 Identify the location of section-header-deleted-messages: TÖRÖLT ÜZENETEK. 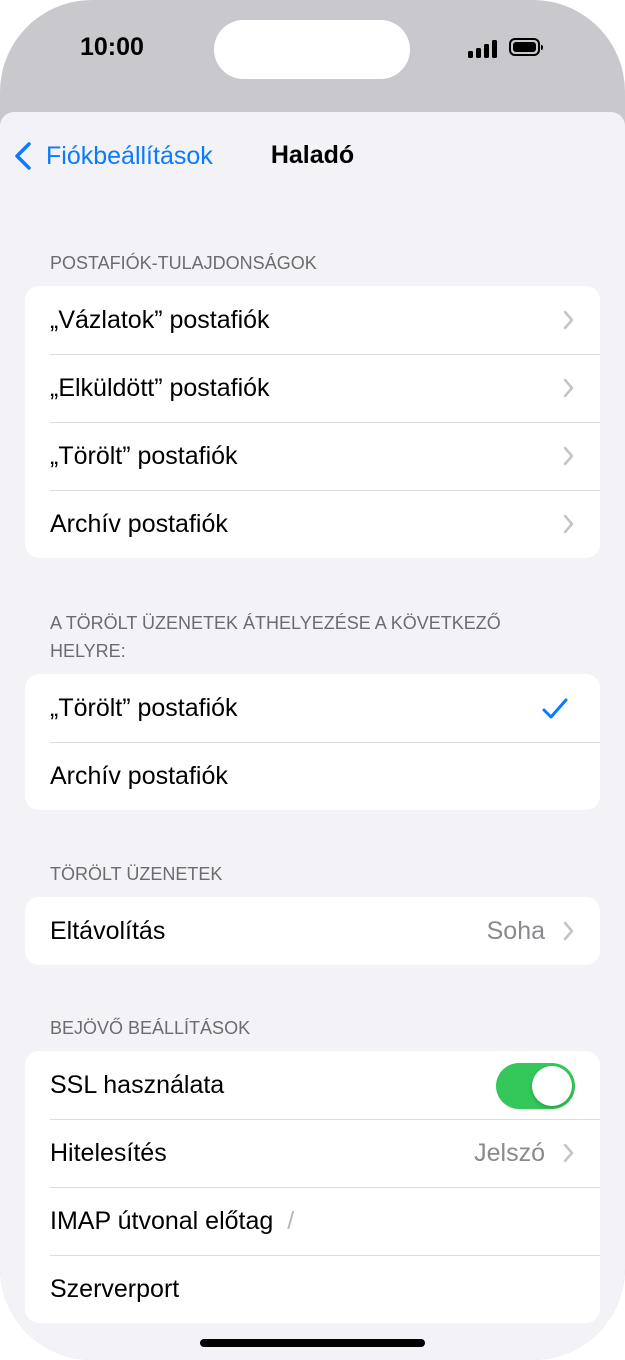
(136, 874).